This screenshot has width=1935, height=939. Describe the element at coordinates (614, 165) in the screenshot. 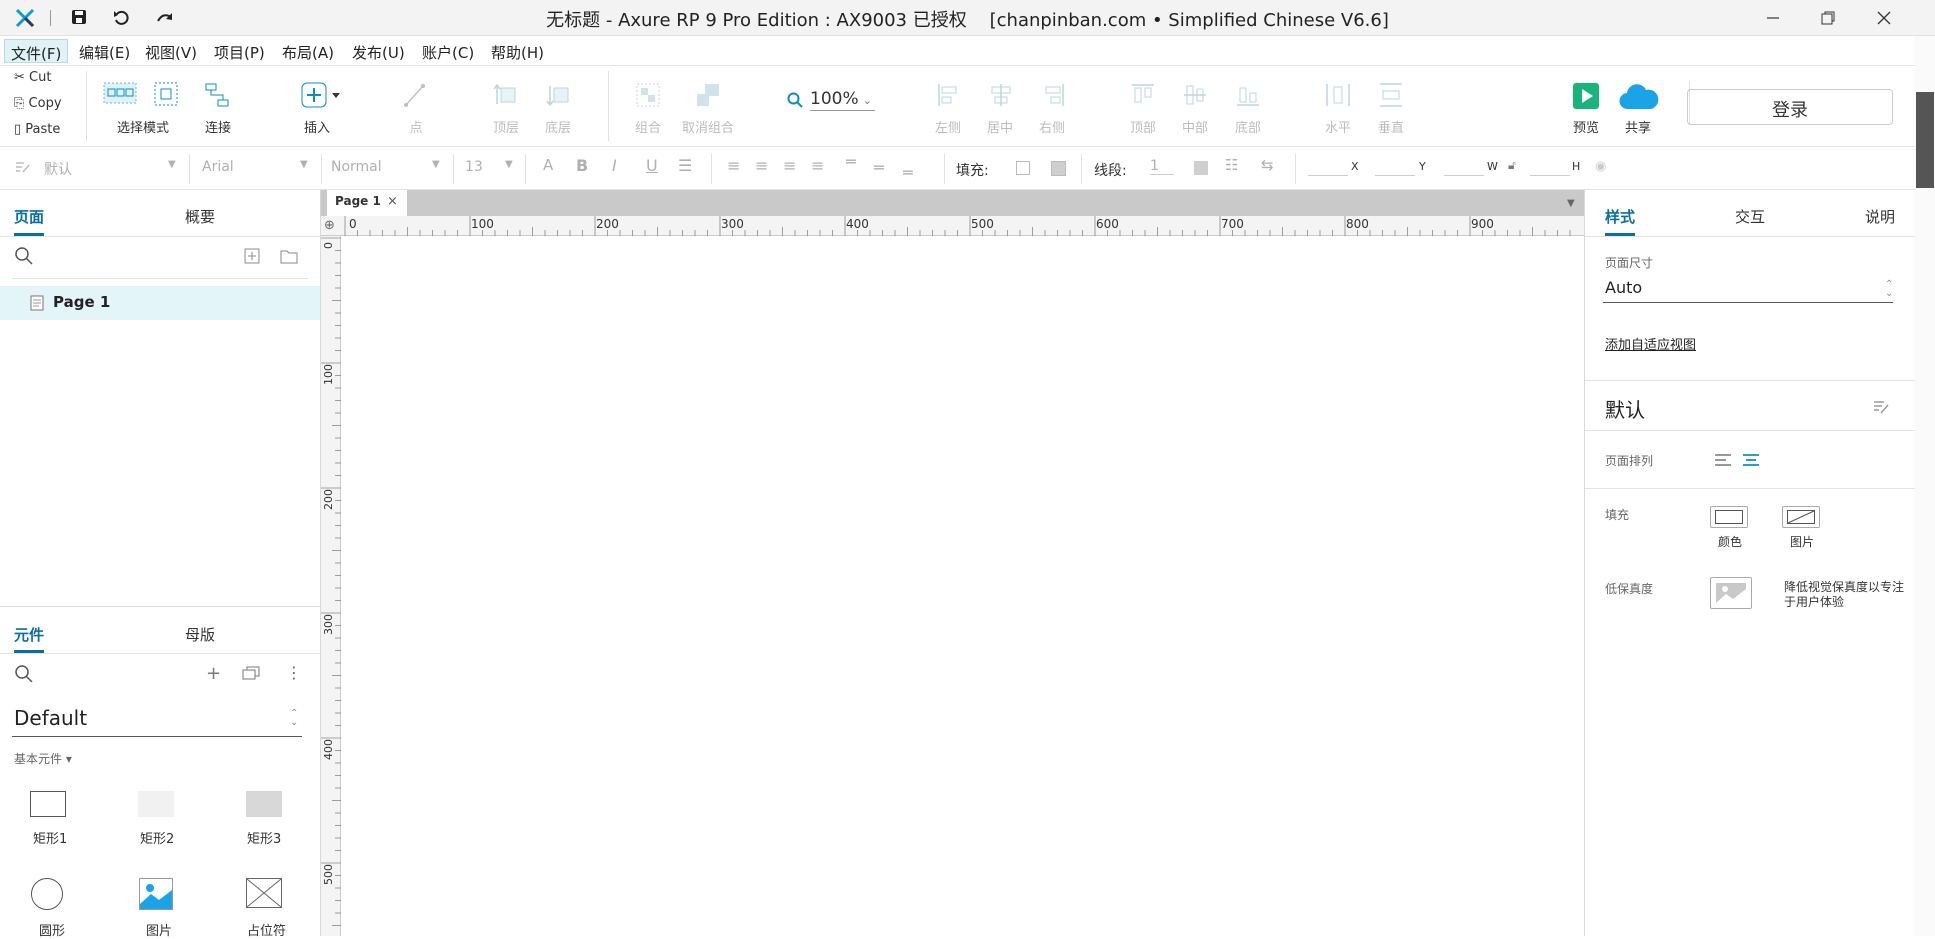

I see `italic-icon: I` at that location.